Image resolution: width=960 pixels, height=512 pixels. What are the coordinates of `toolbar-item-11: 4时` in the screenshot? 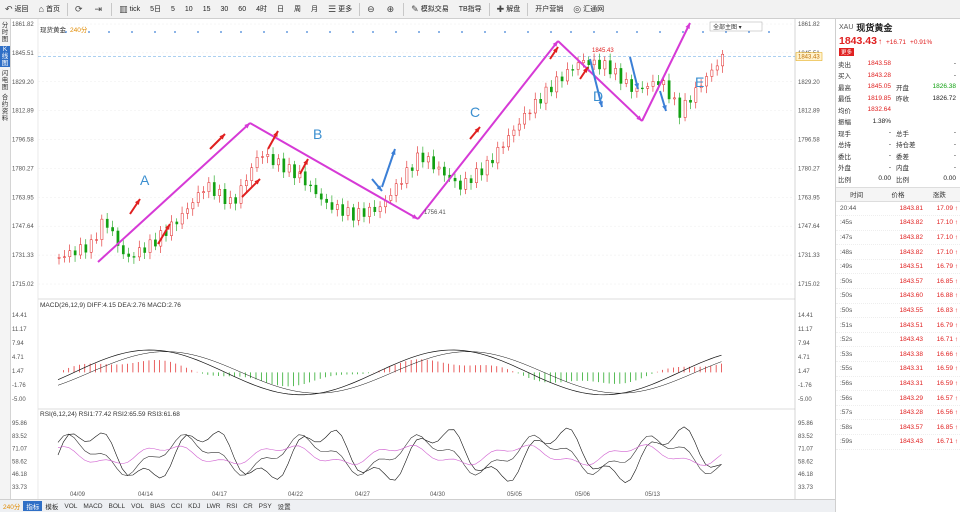 It's located at (261, 9).